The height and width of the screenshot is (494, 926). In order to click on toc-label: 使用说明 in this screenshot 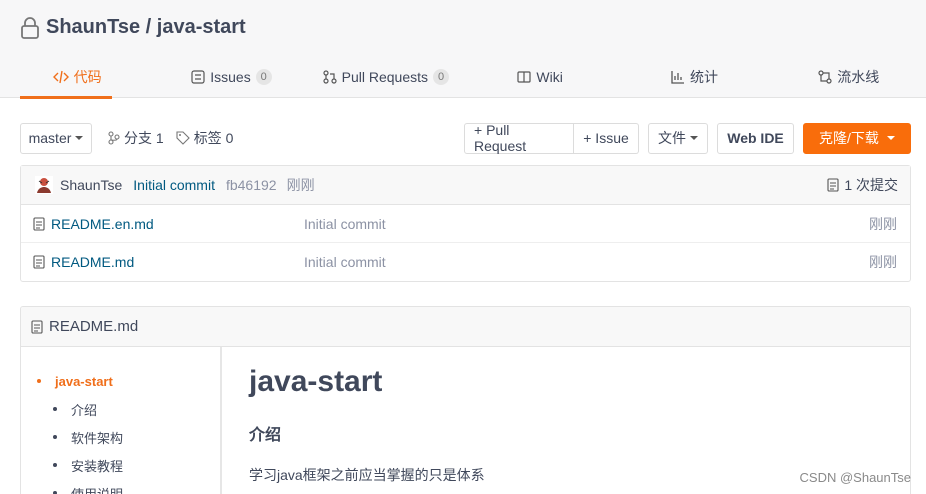, I will do `click(97, 490)`.